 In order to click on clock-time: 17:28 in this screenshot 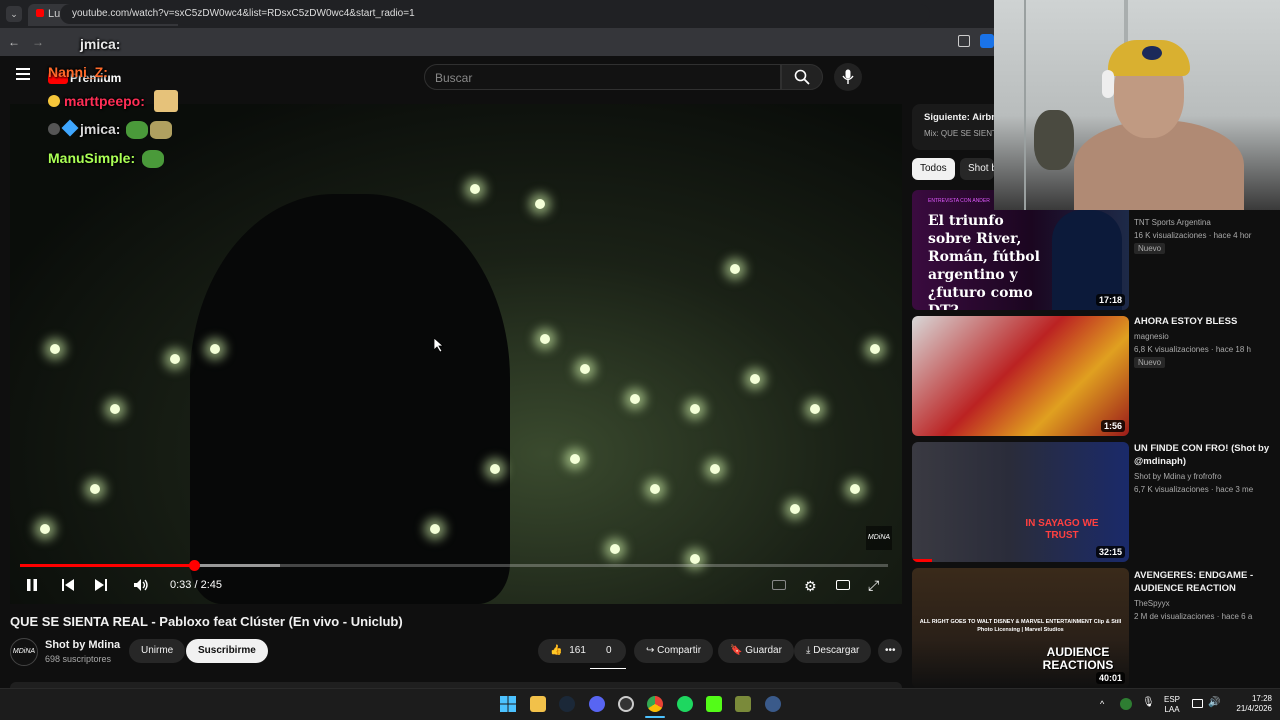, I will do `click(1261, 698)`.